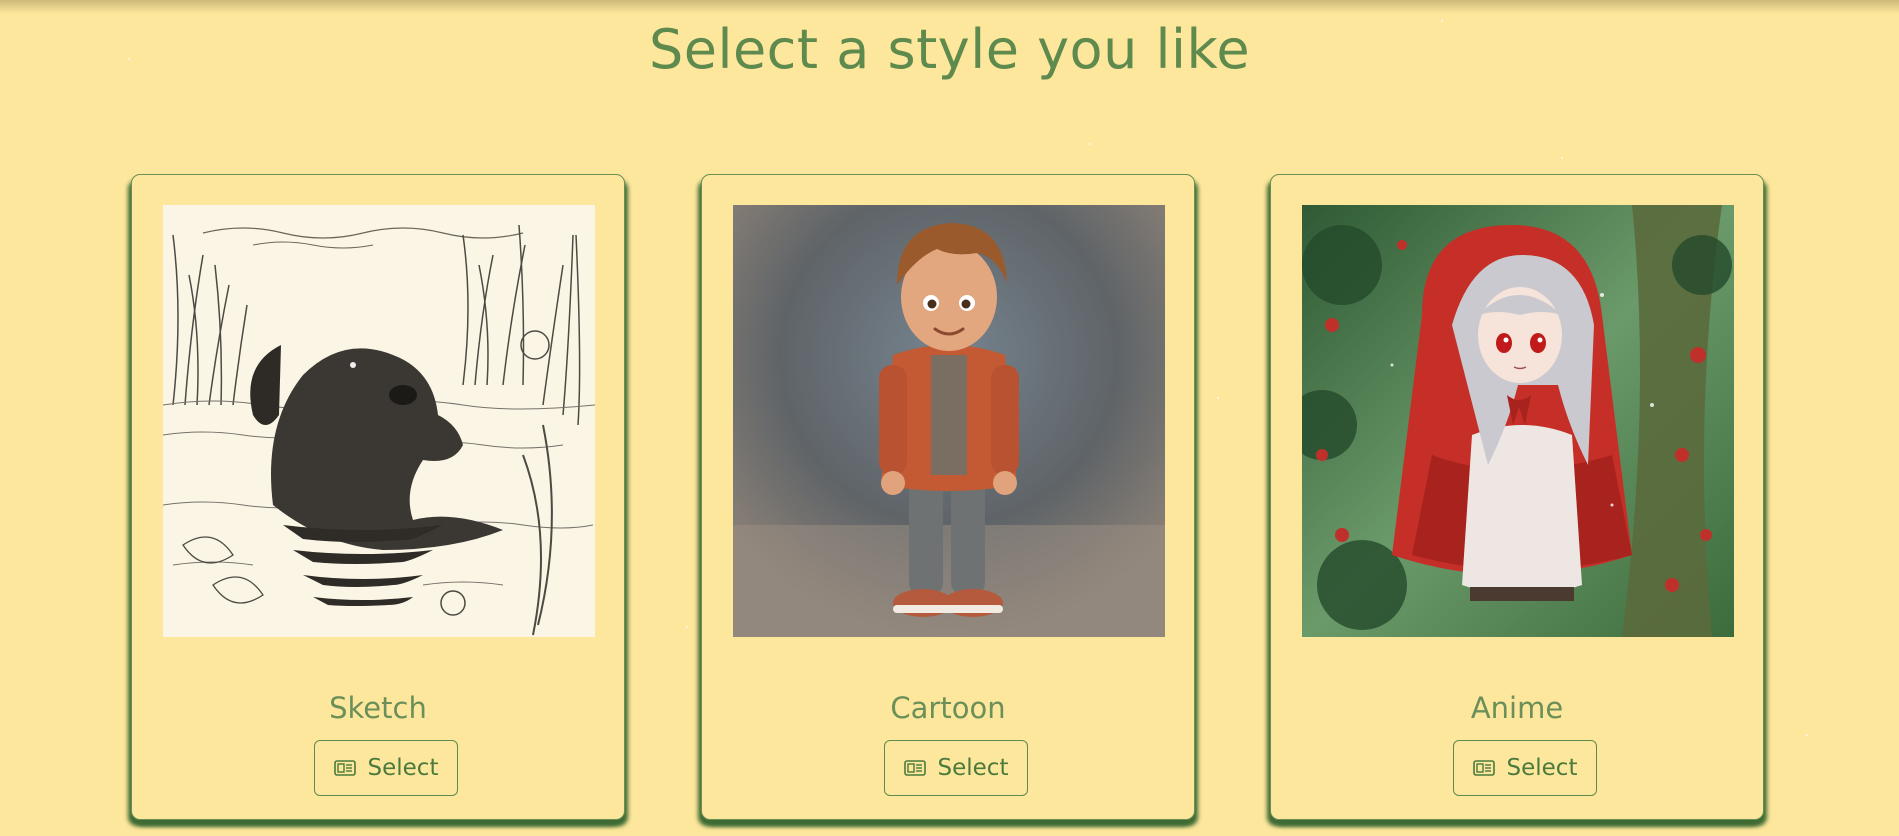  I want to click on cartoon-illustration, so click(949, 421).